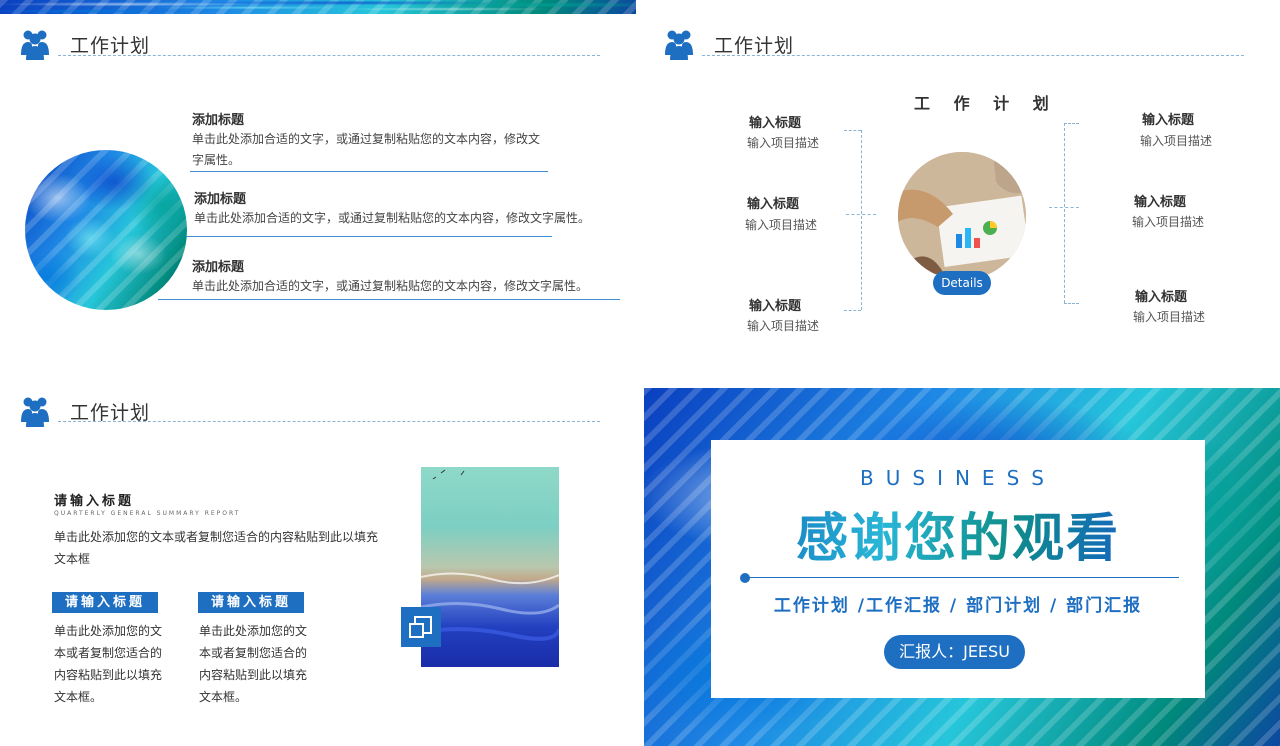 The image size is (1280, 746). Describe the element at coordinates (958, 533) in the screenshot. I see `thanks-title: 感谢您的观看` at that location.